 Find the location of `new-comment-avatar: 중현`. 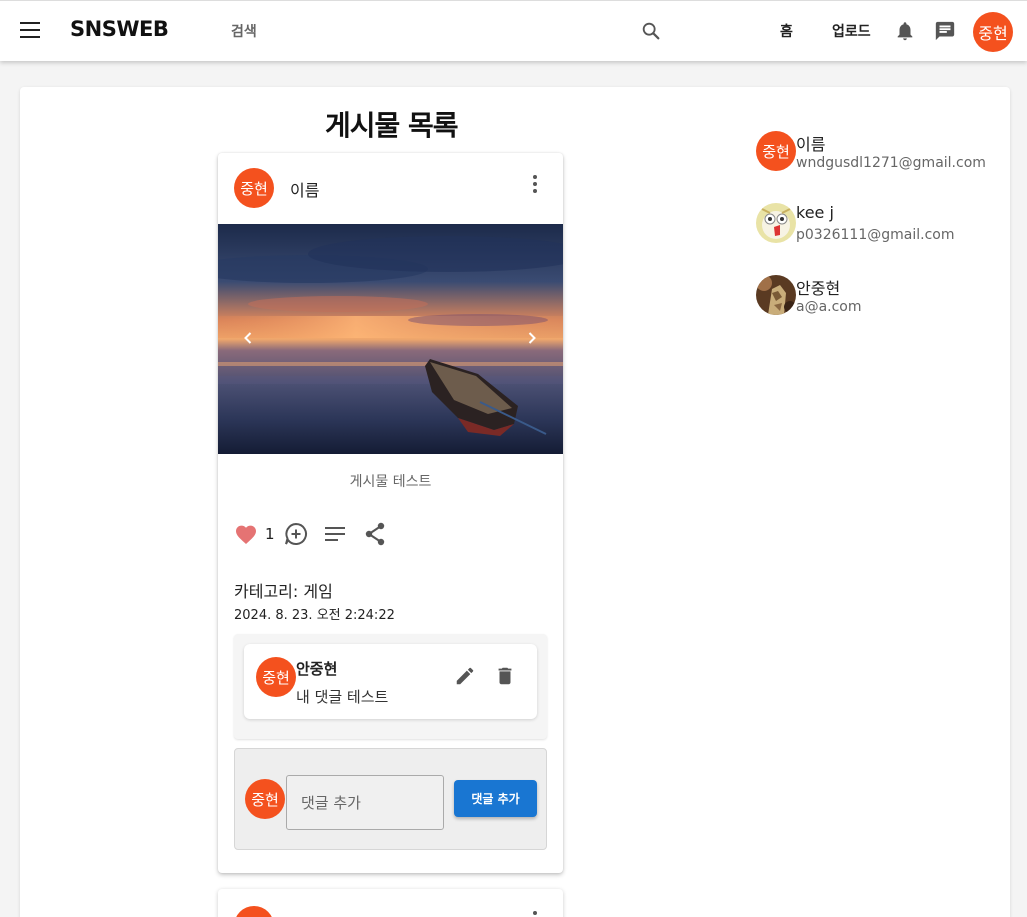

new-comment-avatar: 중현 is located at coordinates (265, 799).